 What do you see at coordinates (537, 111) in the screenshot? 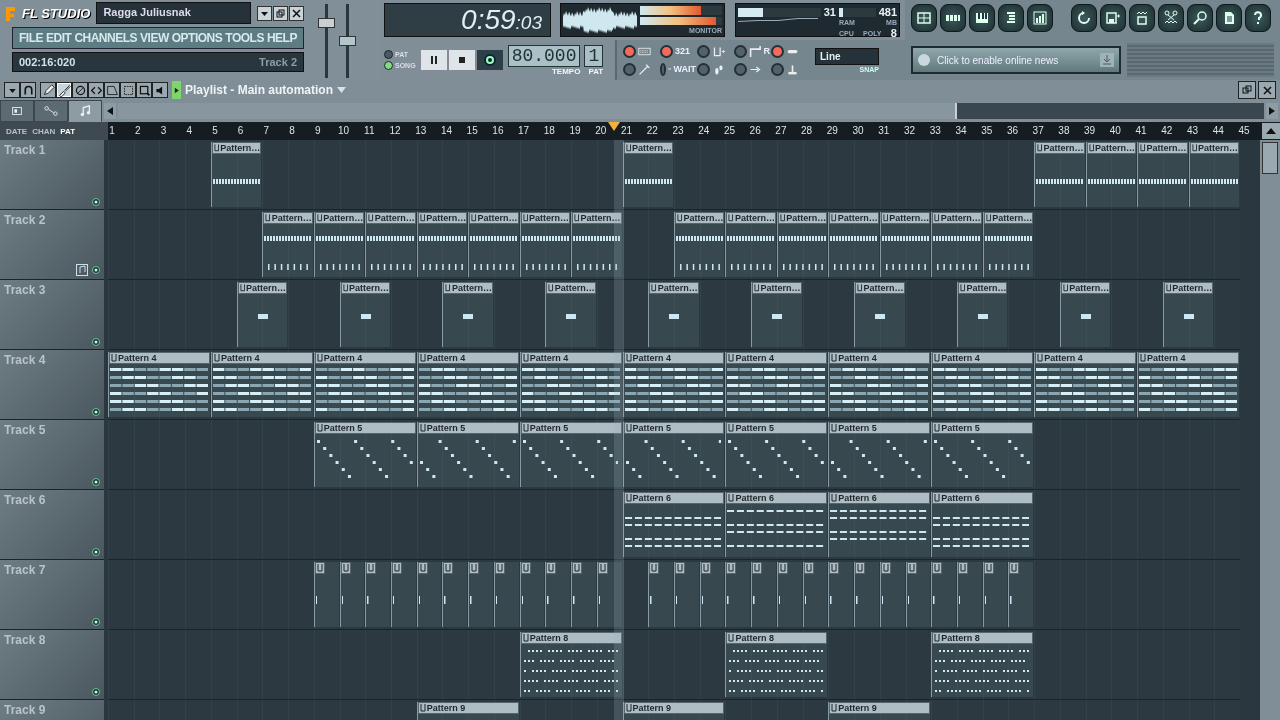
I see `scrollbar-thumb` at bounding box center [537, 111].